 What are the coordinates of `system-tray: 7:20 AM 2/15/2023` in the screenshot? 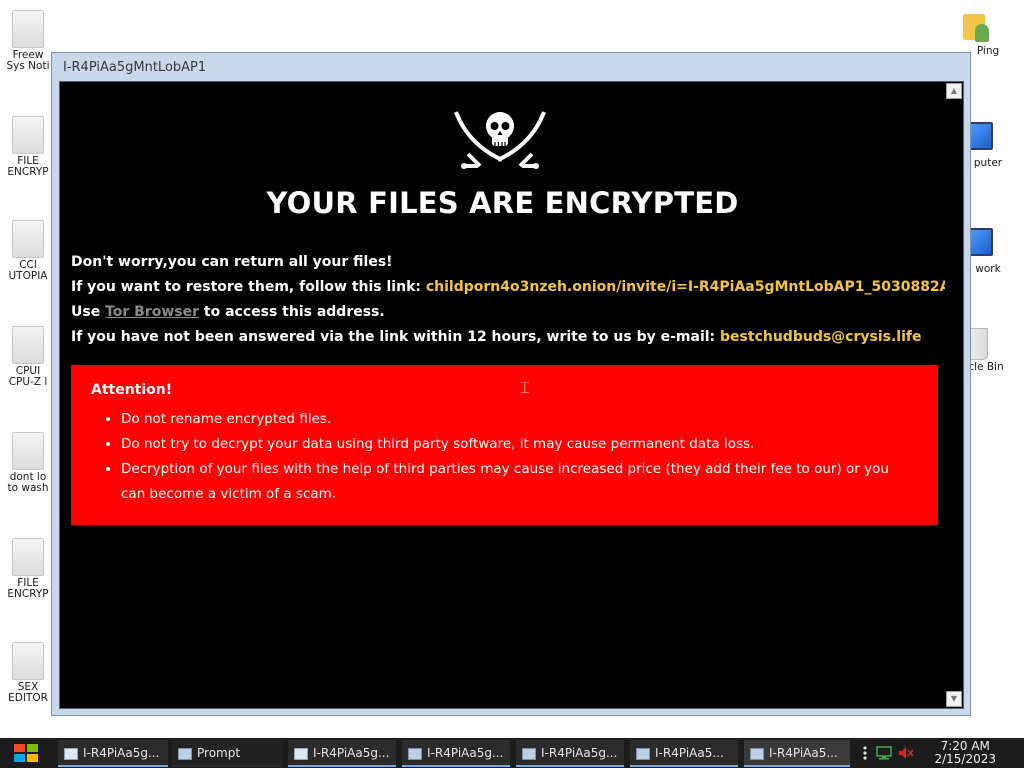 It's located at (939, 753).